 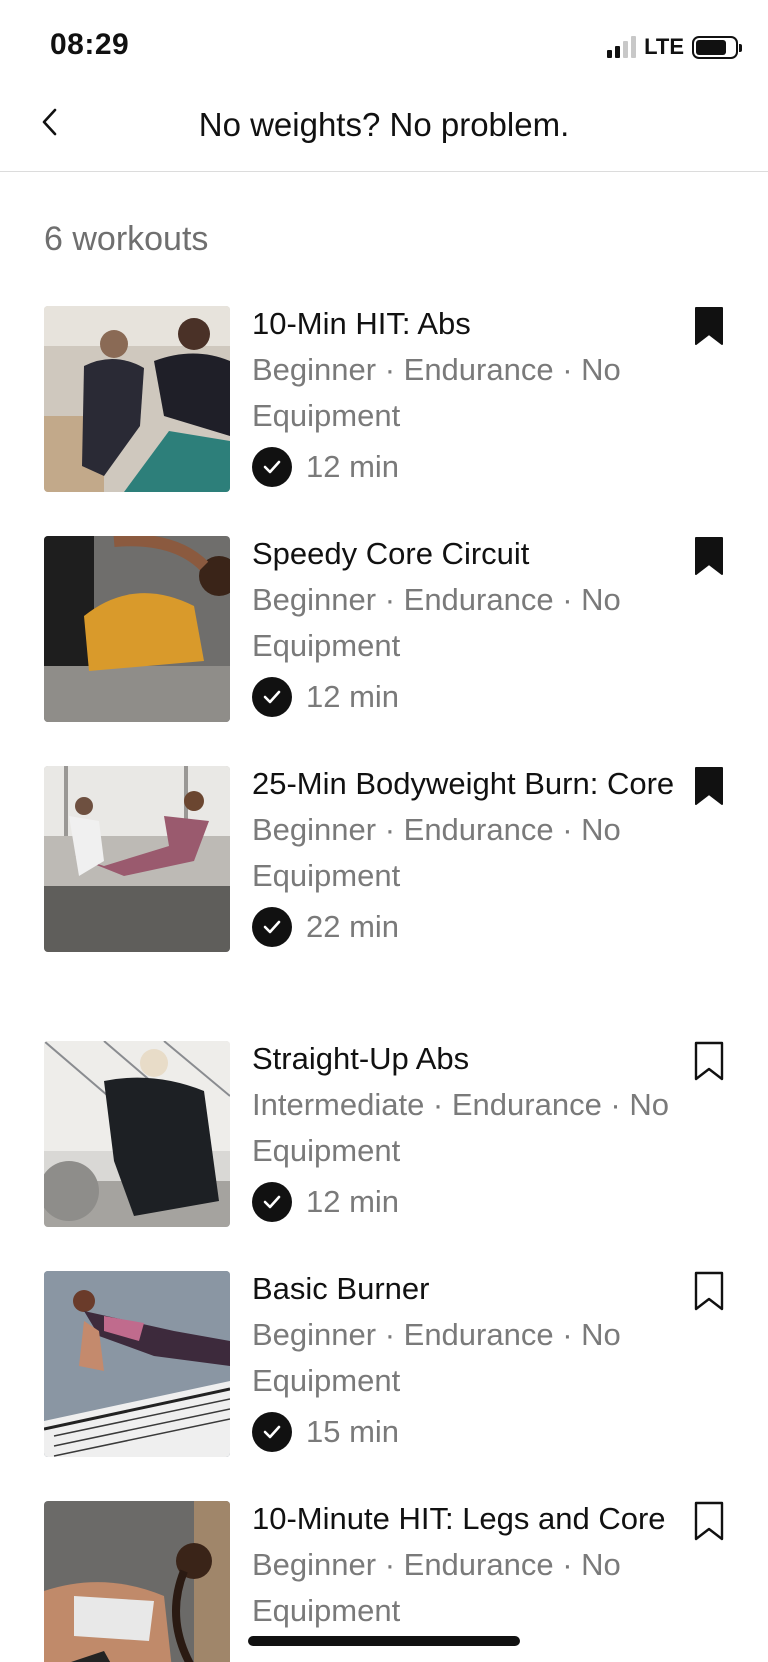 What do you see at coordinates (460, 1127) in the screenshot?
I see `workout-meta: Intermediate · Endurance · No Equipment` at bounding box center [460, 1127].